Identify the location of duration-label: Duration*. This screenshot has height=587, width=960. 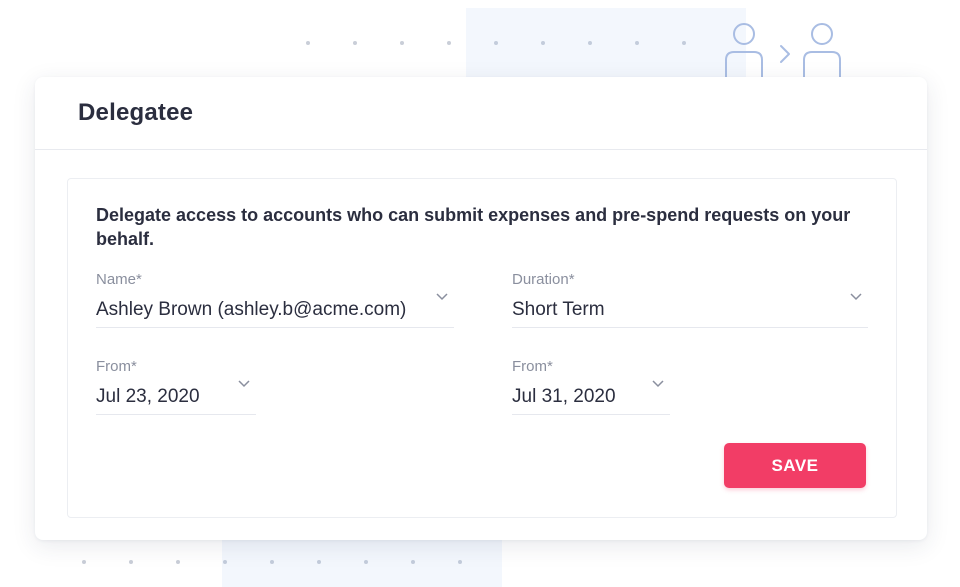
(543, 279).